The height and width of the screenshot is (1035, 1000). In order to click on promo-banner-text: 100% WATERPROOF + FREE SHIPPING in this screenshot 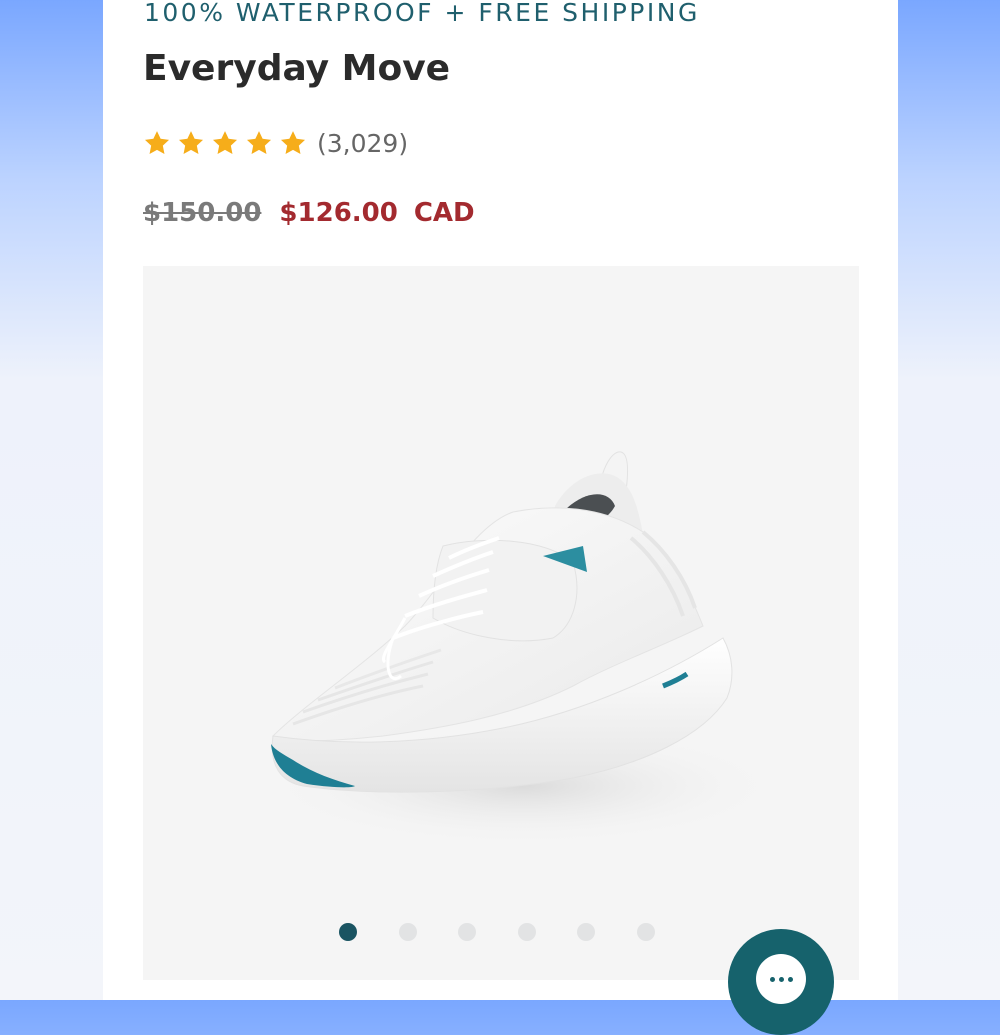, I will do `click(422, 13)`.